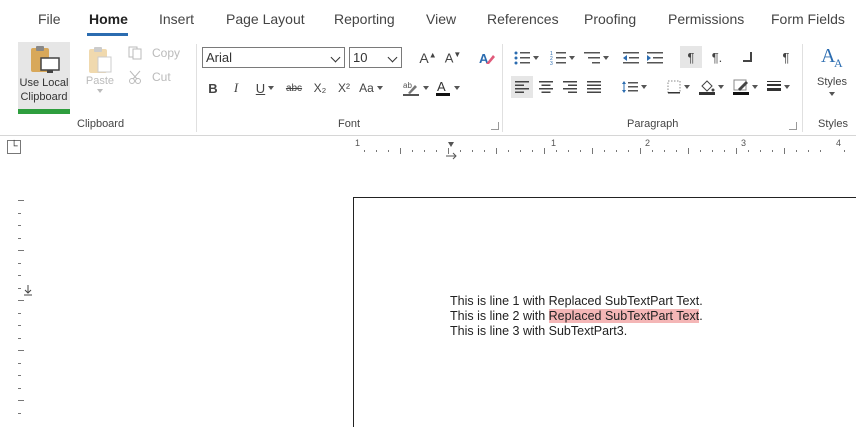 This screenshot has height=427, width=856. What do you see at coordinates (135, 77) in the screenshot?
I see `scissors-icon` at bounding box center [135, 77].